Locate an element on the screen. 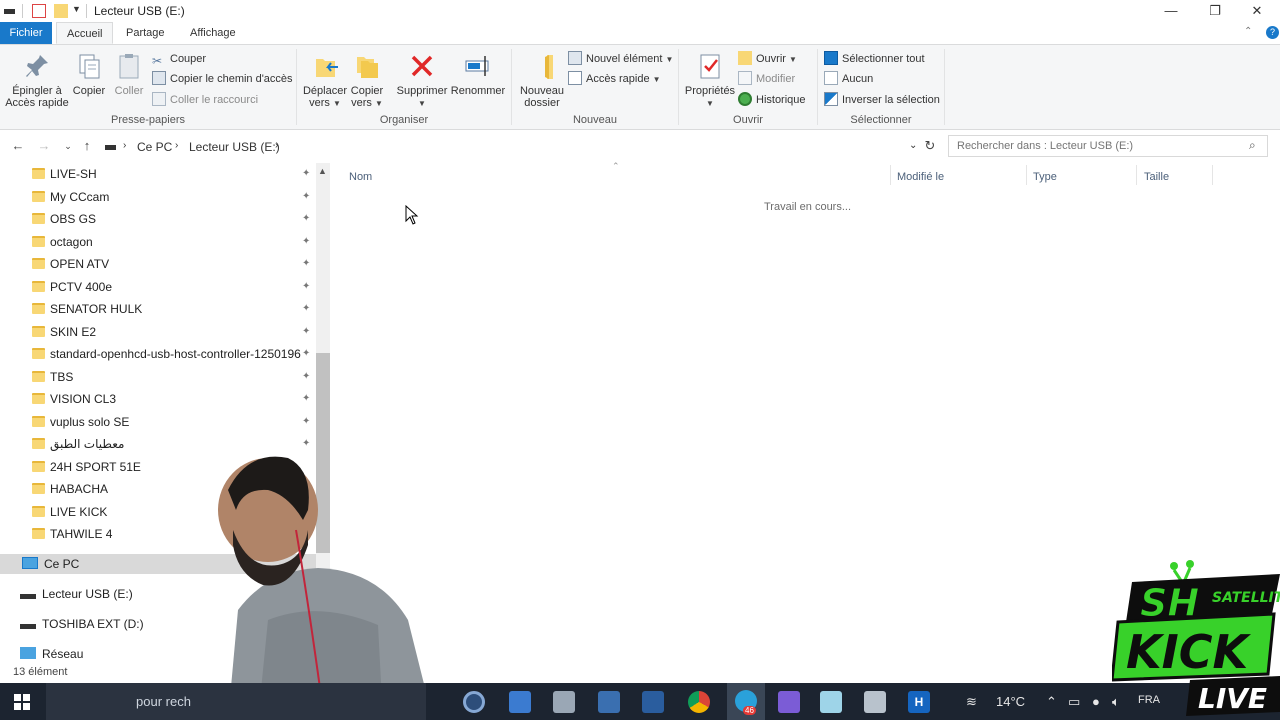 Image resolution: width=1280 pixels, height=720 pixels. nav-folder-item: SENATOR HULK ✦ is located at coordinates (173, 309).